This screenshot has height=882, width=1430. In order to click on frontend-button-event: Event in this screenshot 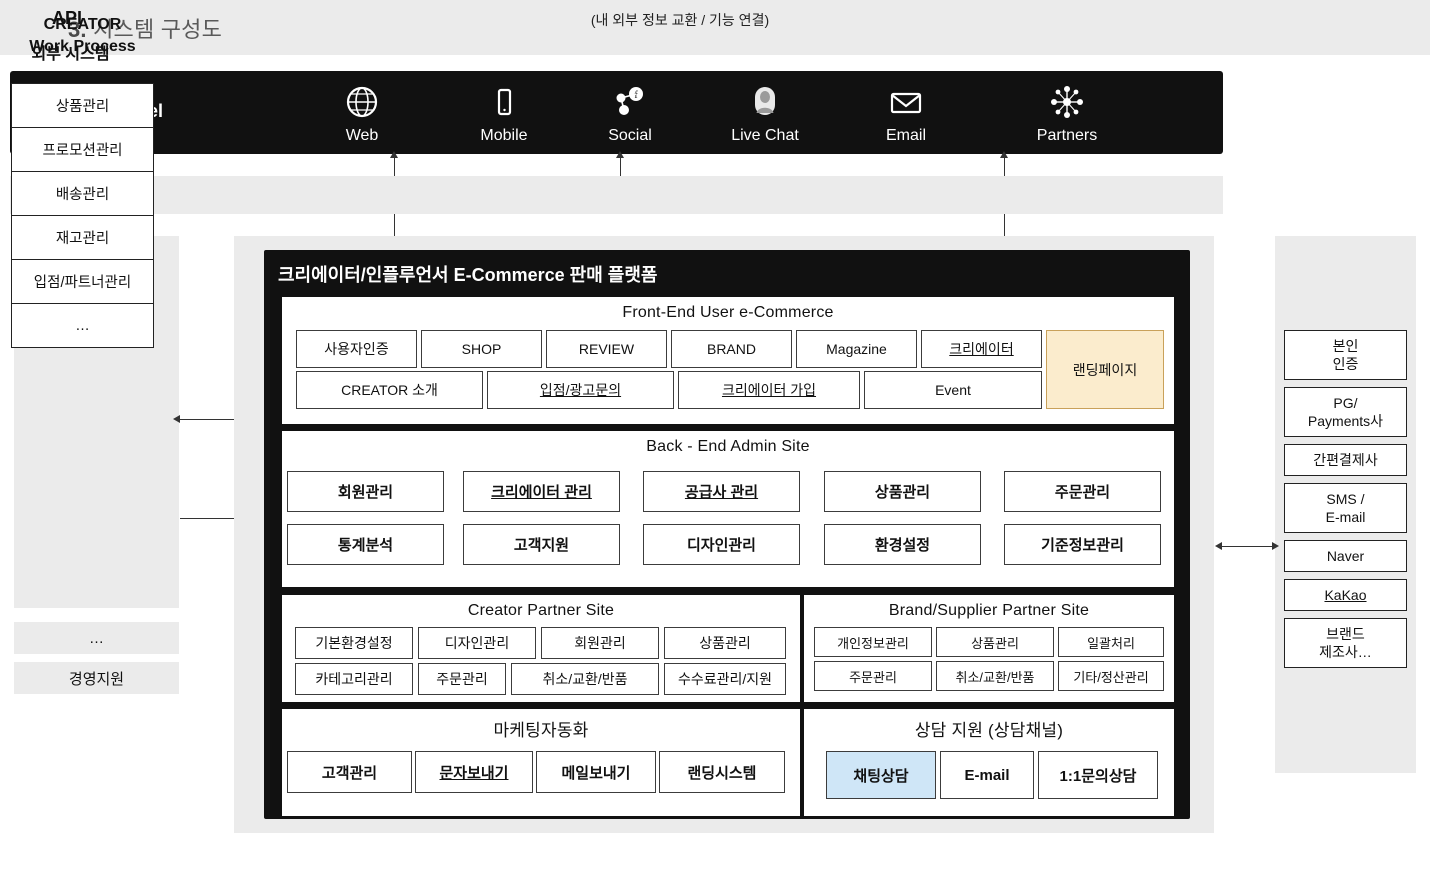, I will do `click(953, 390)`.